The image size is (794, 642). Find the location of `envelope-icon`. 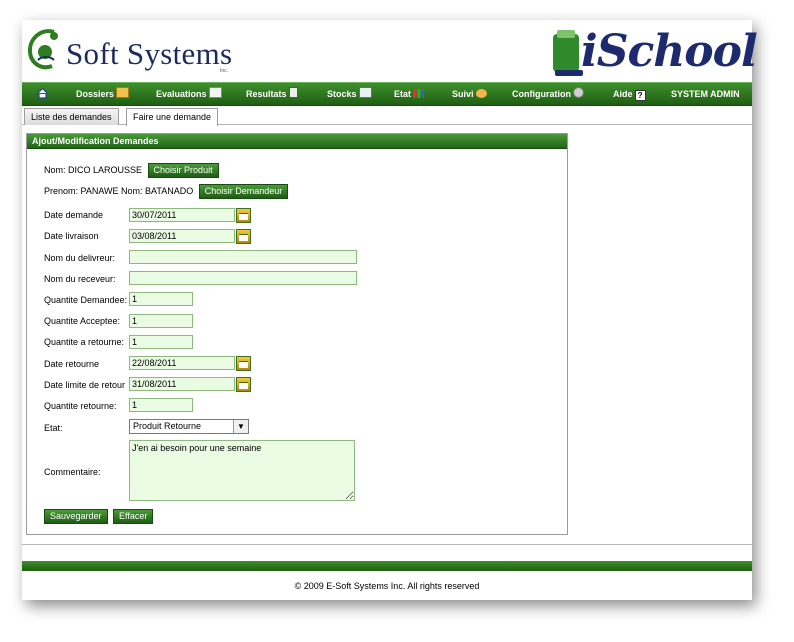

envelope-icon is located at coordinates (365, 92).